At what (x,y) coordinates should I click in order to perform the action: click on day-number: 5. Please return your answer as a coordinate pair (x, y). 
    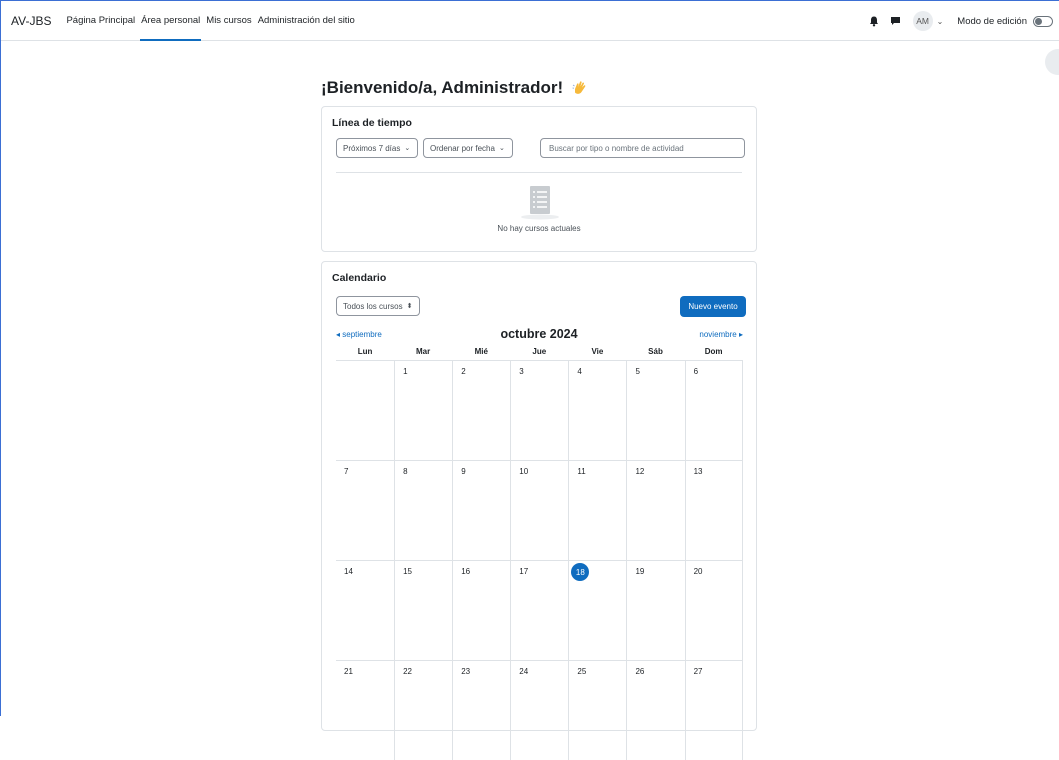
    Looking at the image, I should click on (637, 371).